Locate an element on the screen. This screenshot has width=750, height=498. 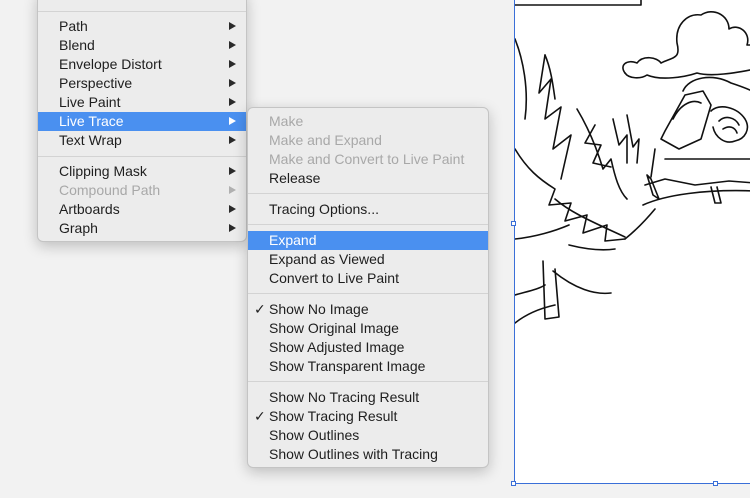
menu-item-label: Make and Convert to Live Paint is located at coordinates (367, 159).